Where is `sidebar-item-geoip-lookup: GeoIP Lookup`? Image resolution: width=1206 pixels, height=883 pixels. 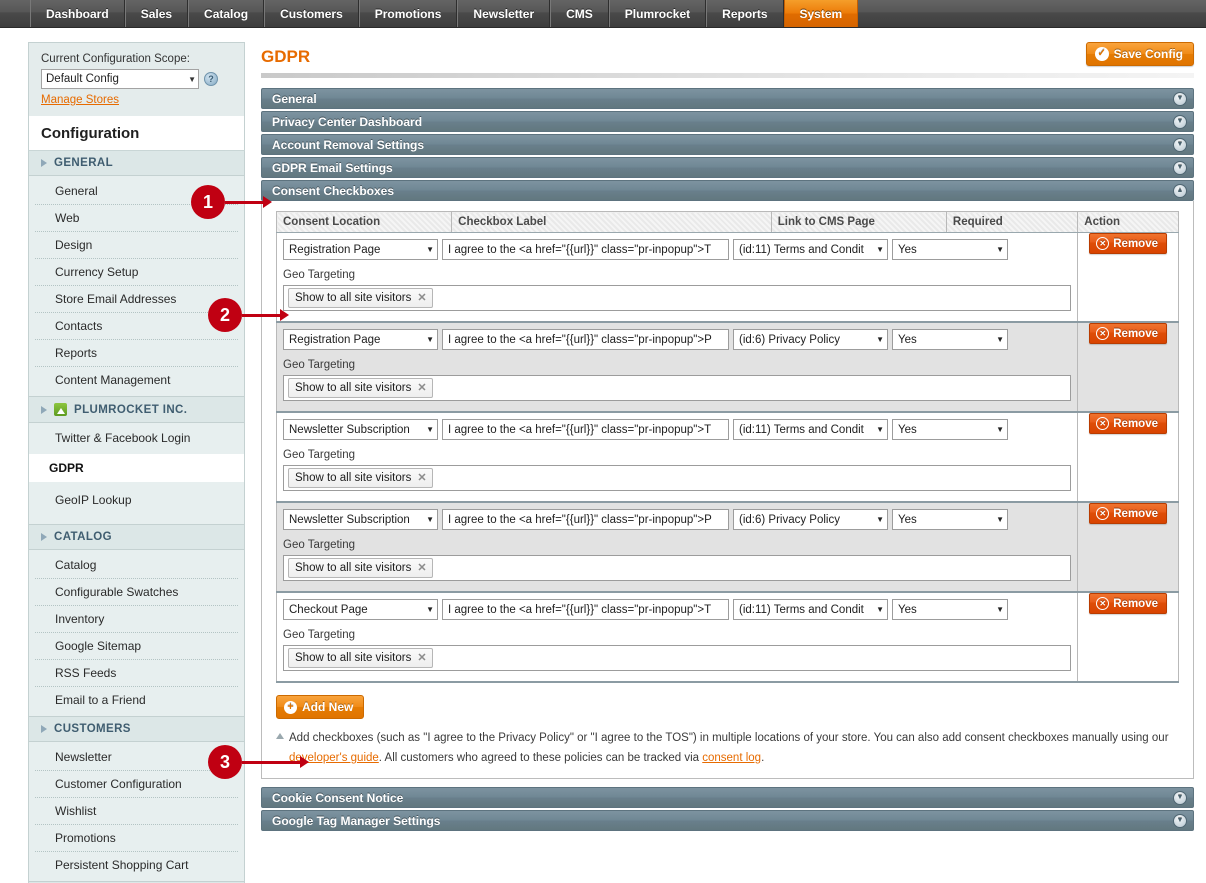
sidebar-item-geoip-lookup: GeoIP Lookup is located at coordinates (136, 502).